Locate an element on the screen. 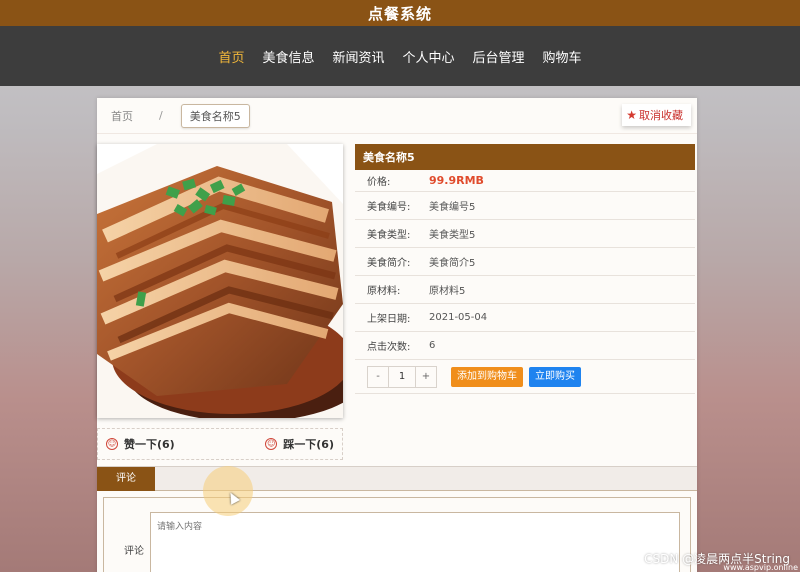 This screenshot has width=800, height=572. decrement-button: - is located at coordinates (378, 377).